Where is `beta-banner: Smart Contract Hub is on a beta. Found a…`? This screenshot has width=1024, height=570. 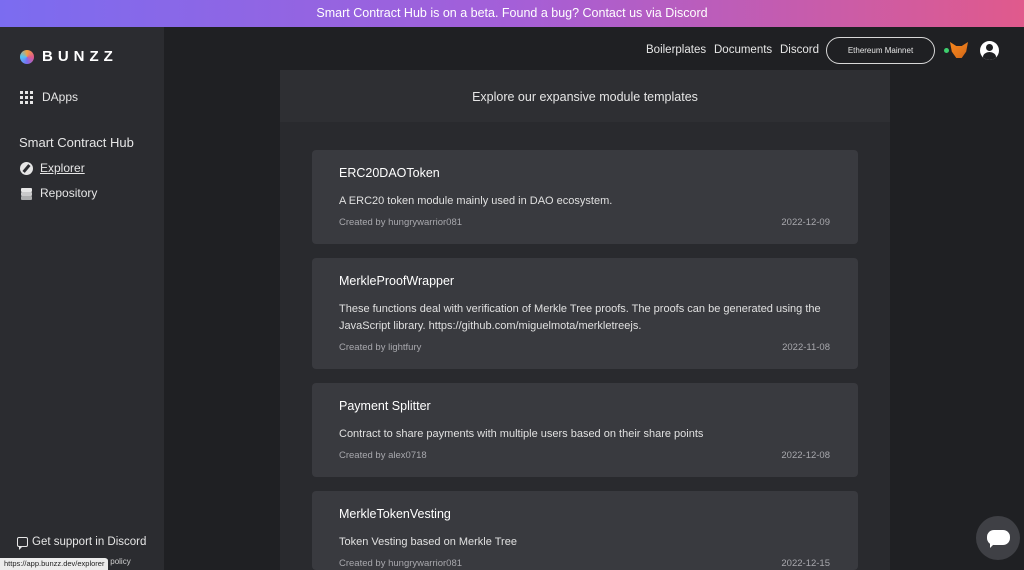 beta-banner: Smart Contract Hub is on a beta. Found a… is located at coordinates (512, 13).